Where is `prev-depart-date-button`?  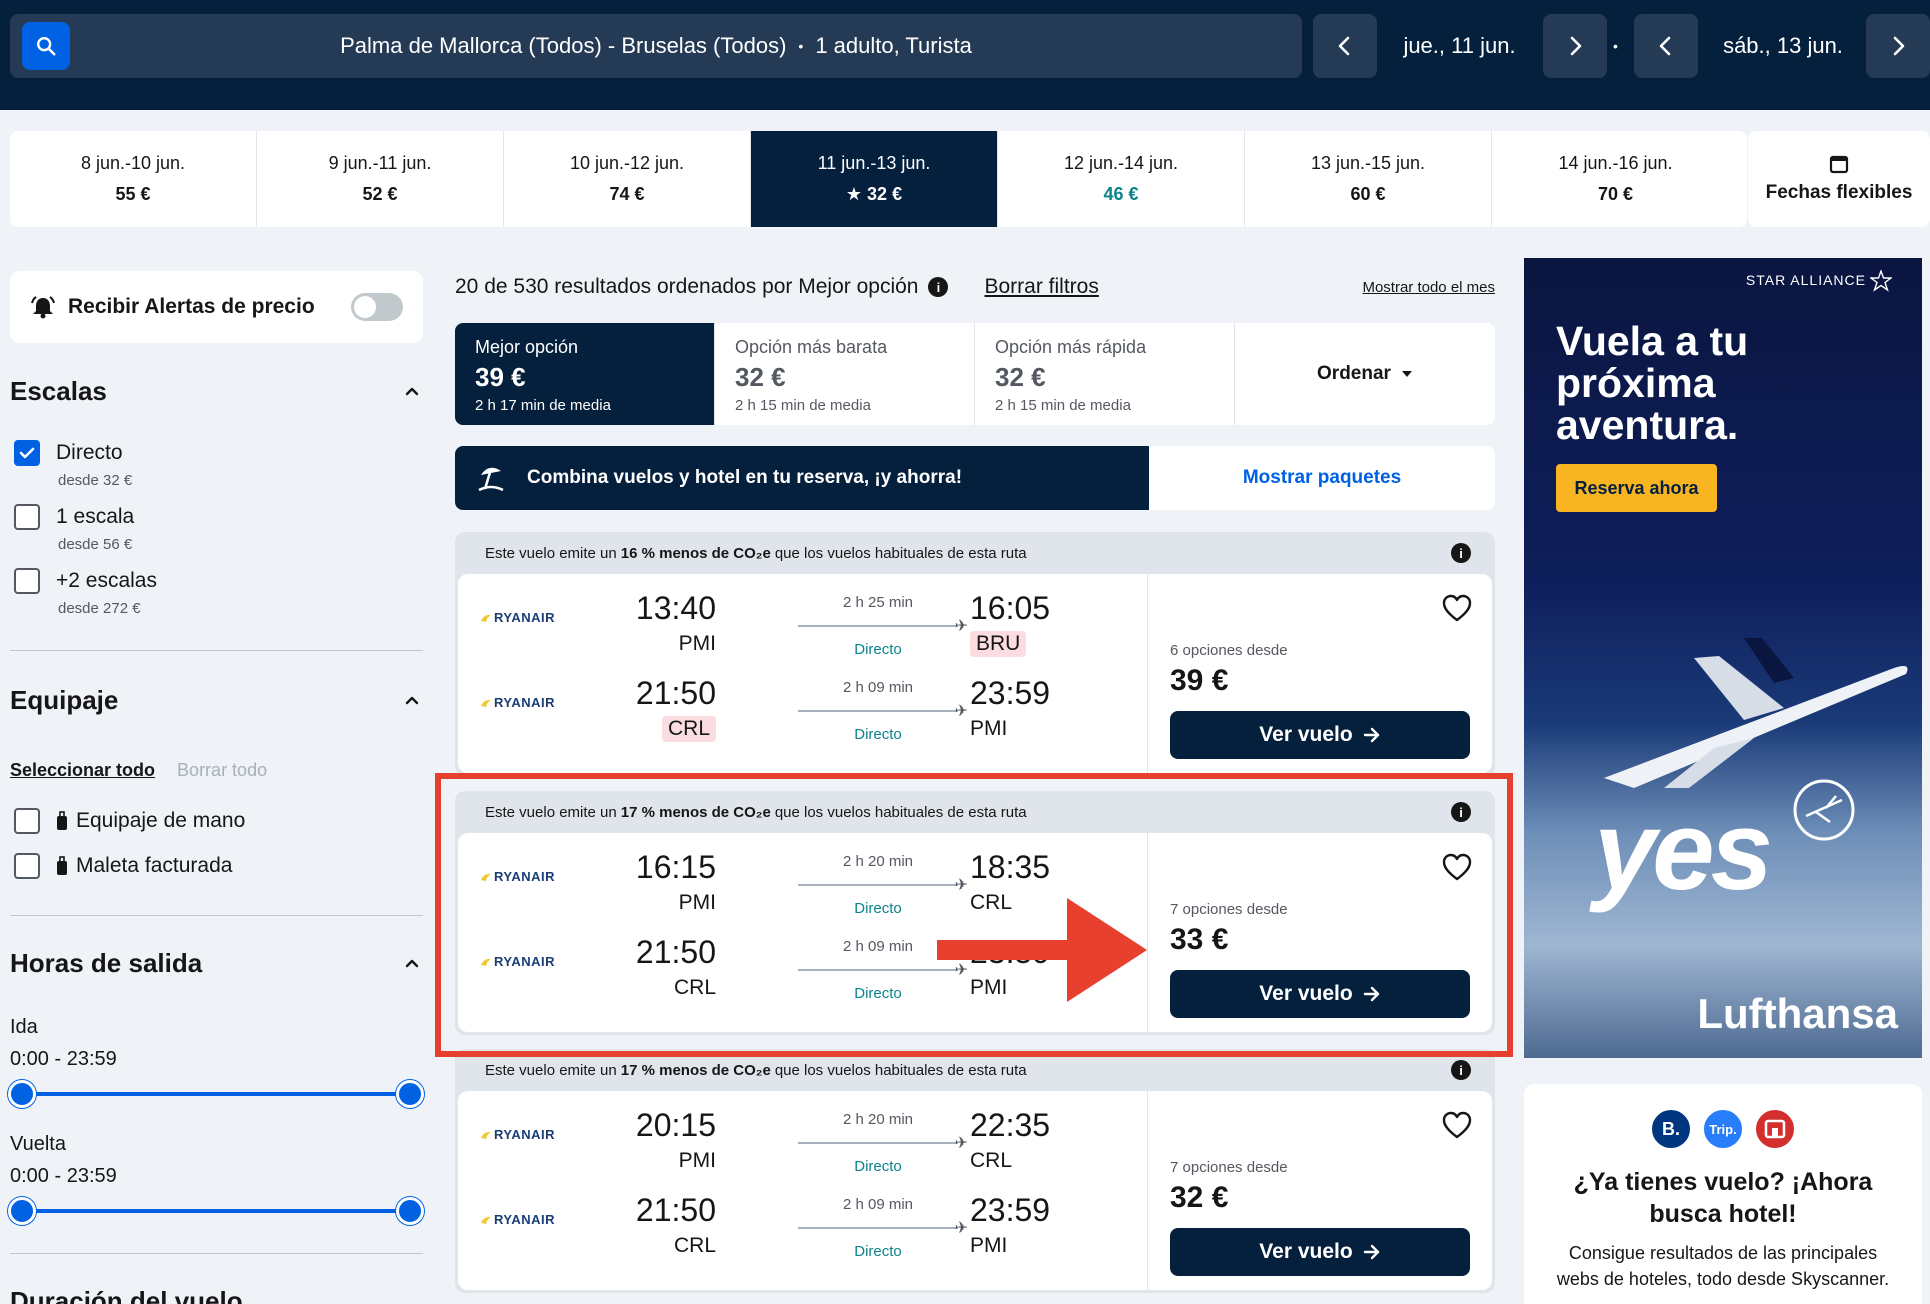 prev-depart-date-button is located at coordinates (1345, 46).